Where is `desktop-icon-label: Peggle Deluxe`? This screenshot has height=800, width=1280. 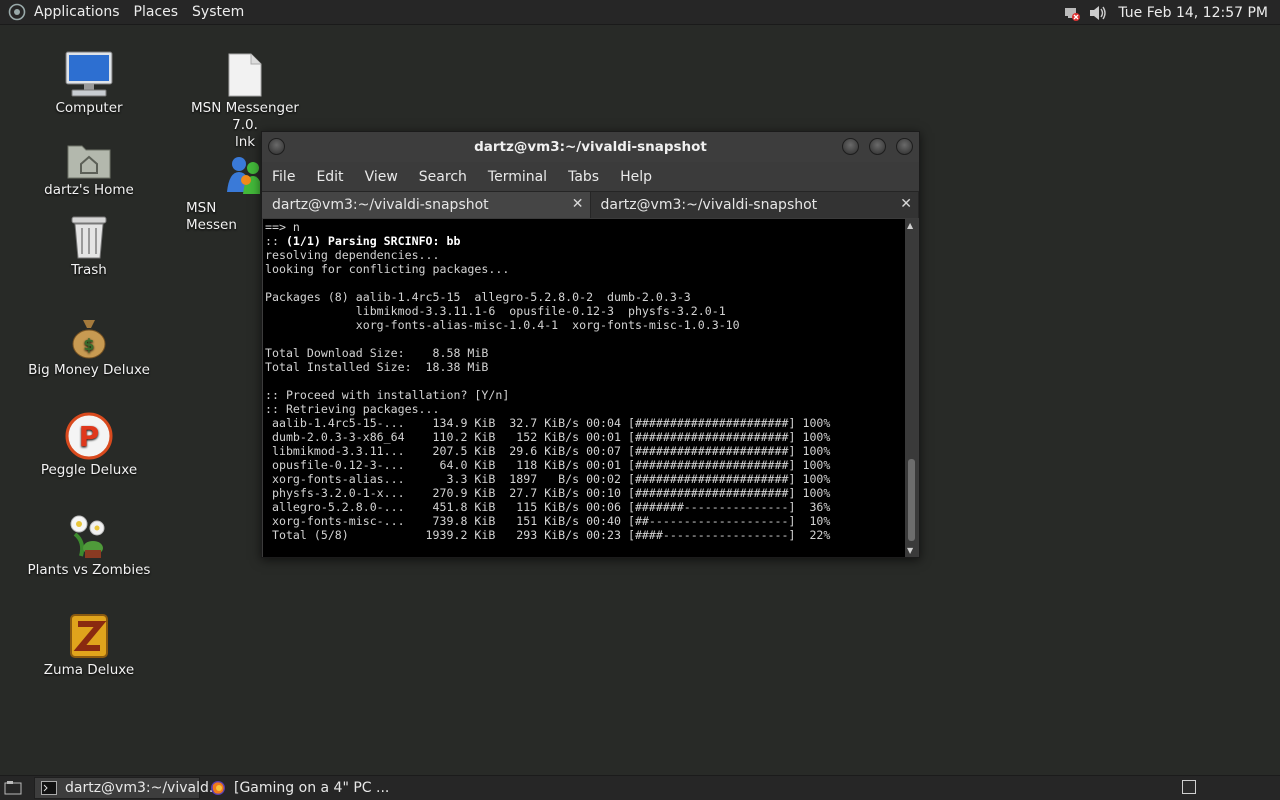
desktop-icon-label: Peggle Deluxe is located at coordinates (89, 470).